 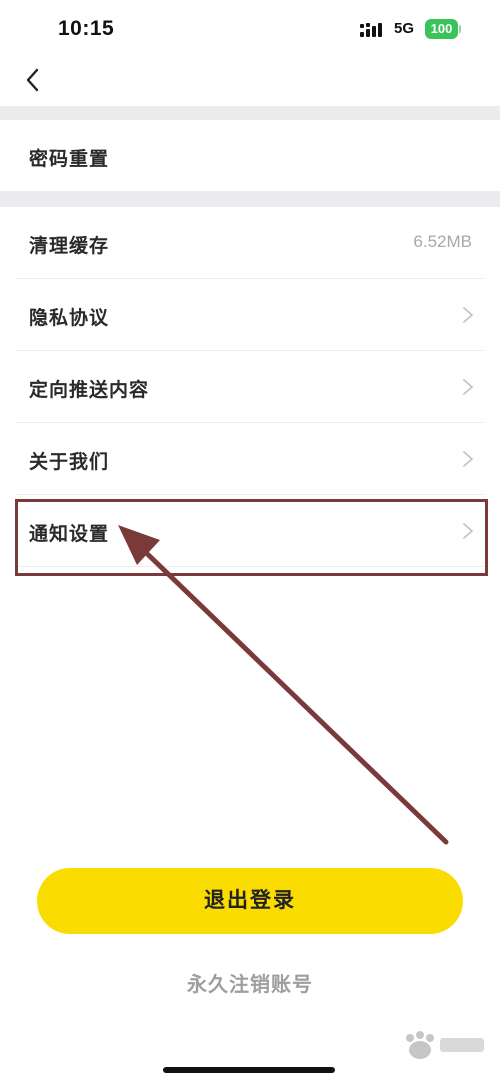 What do you see at coordinates (250, 387) in the screenshot?
I see `targeted-push-row: 定向推送内容` at bounding box center [250, 387].